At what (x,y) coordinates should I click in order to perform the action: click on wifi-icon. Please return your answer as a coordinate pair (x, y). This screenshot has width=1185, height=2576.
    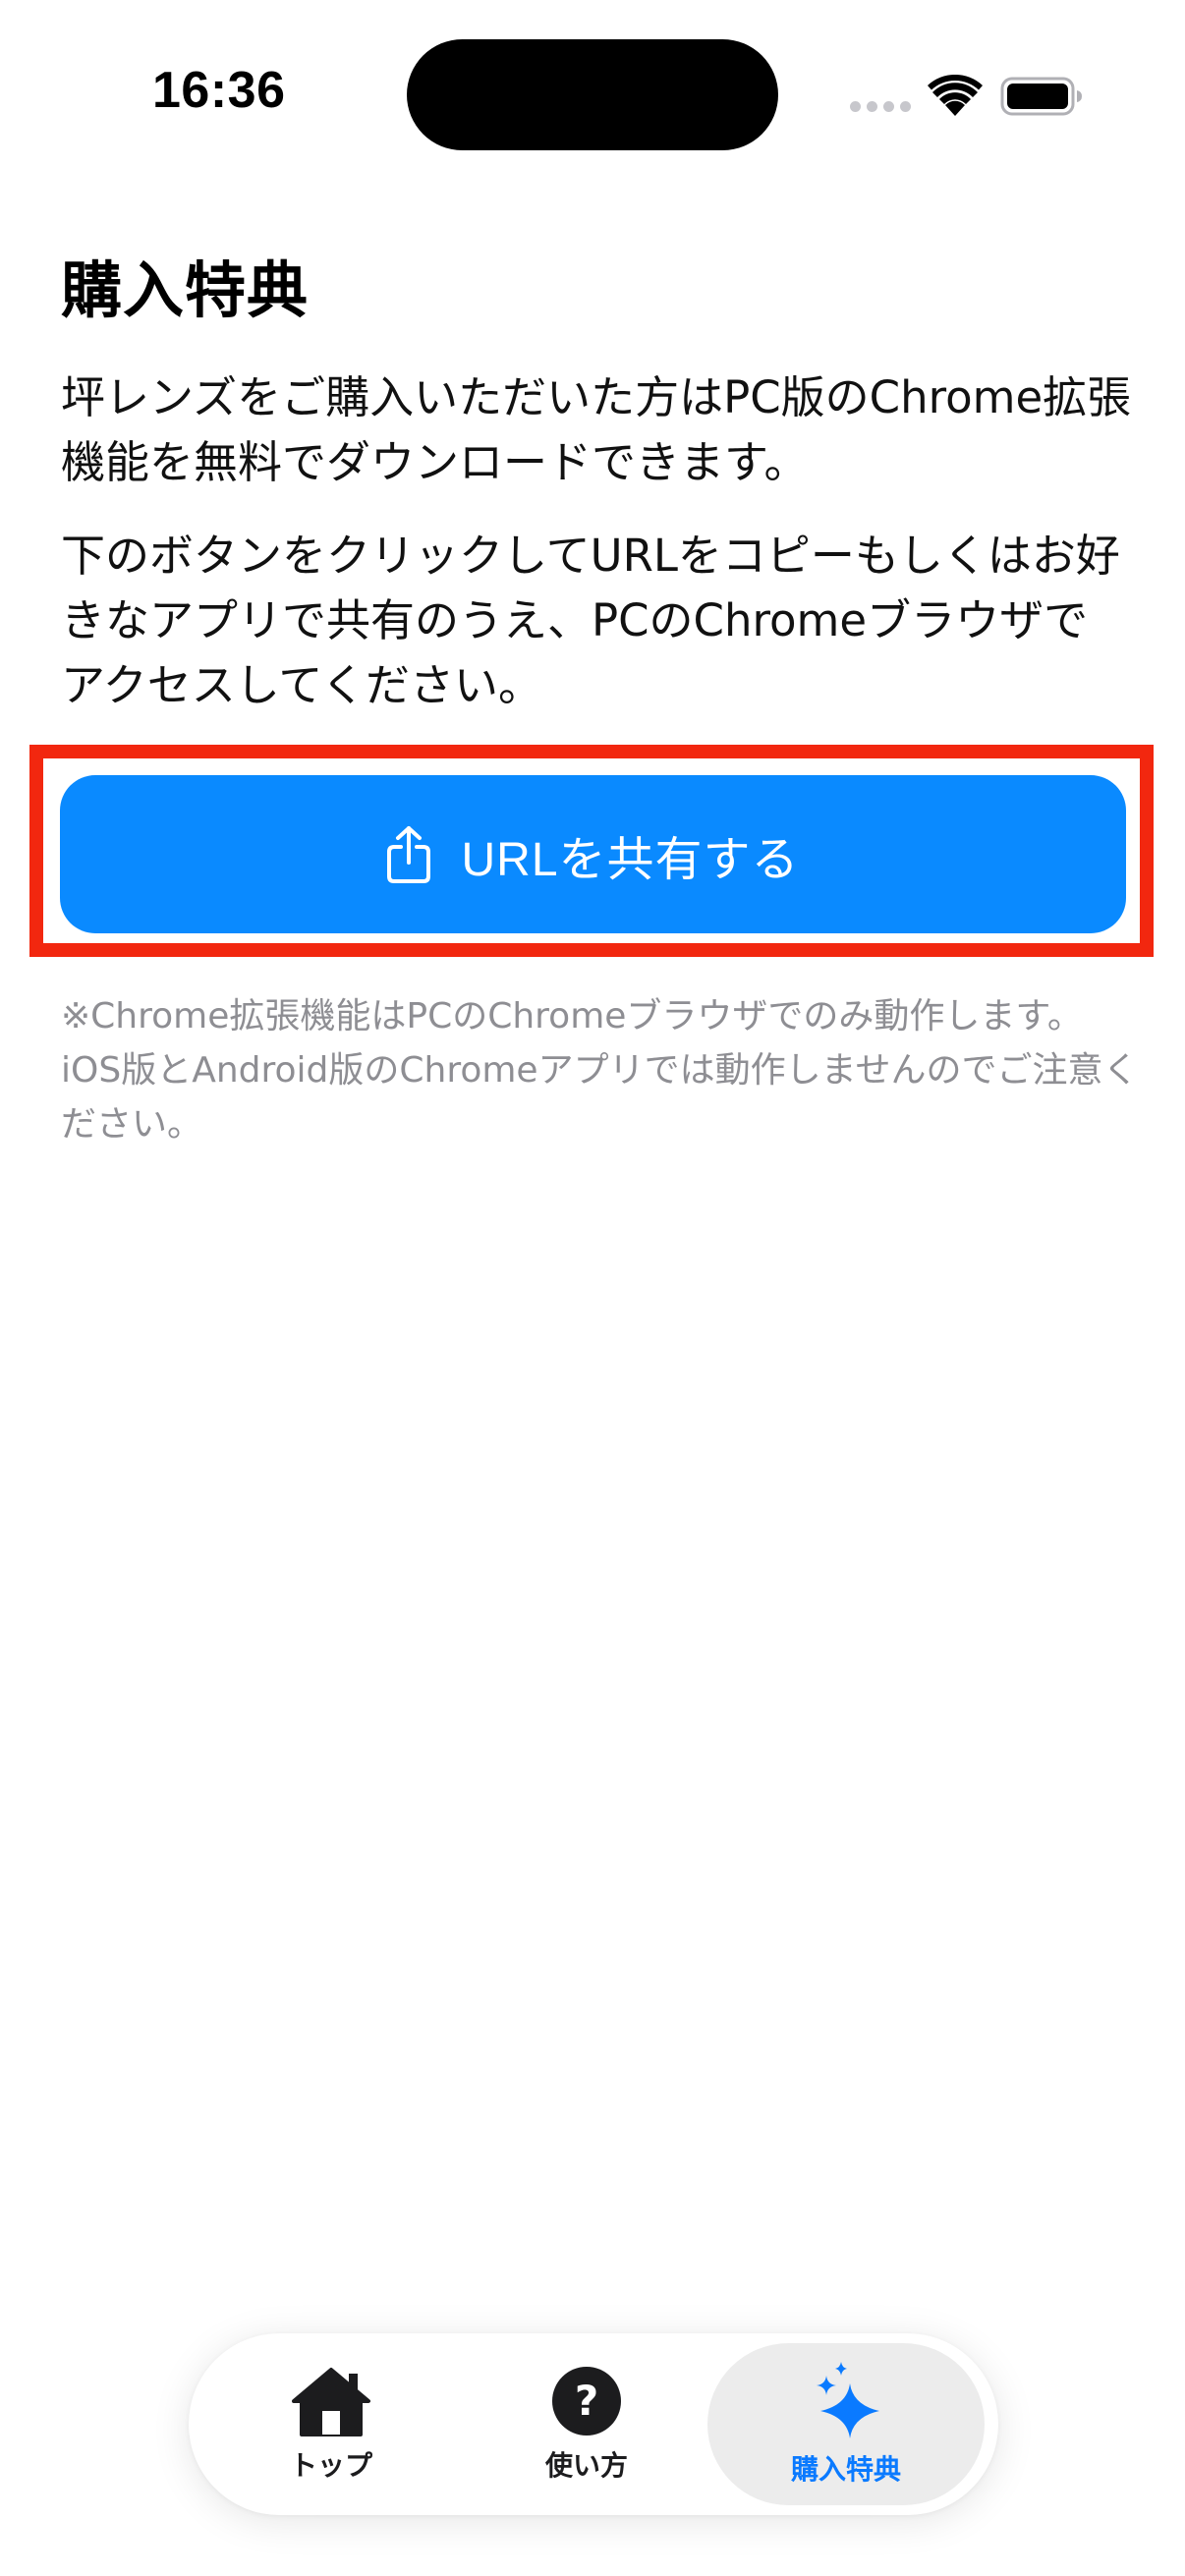
    Looking at the image, I should click on (956, 95).